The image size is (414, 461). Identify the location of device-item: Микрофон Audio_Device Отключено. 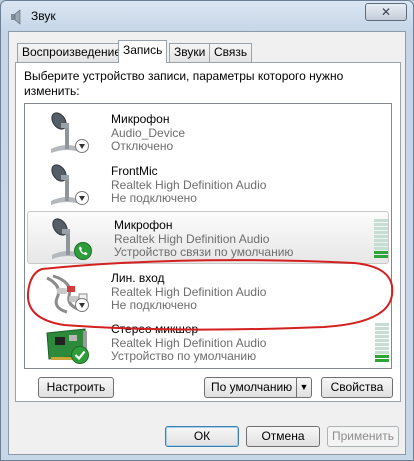
(208, 132).